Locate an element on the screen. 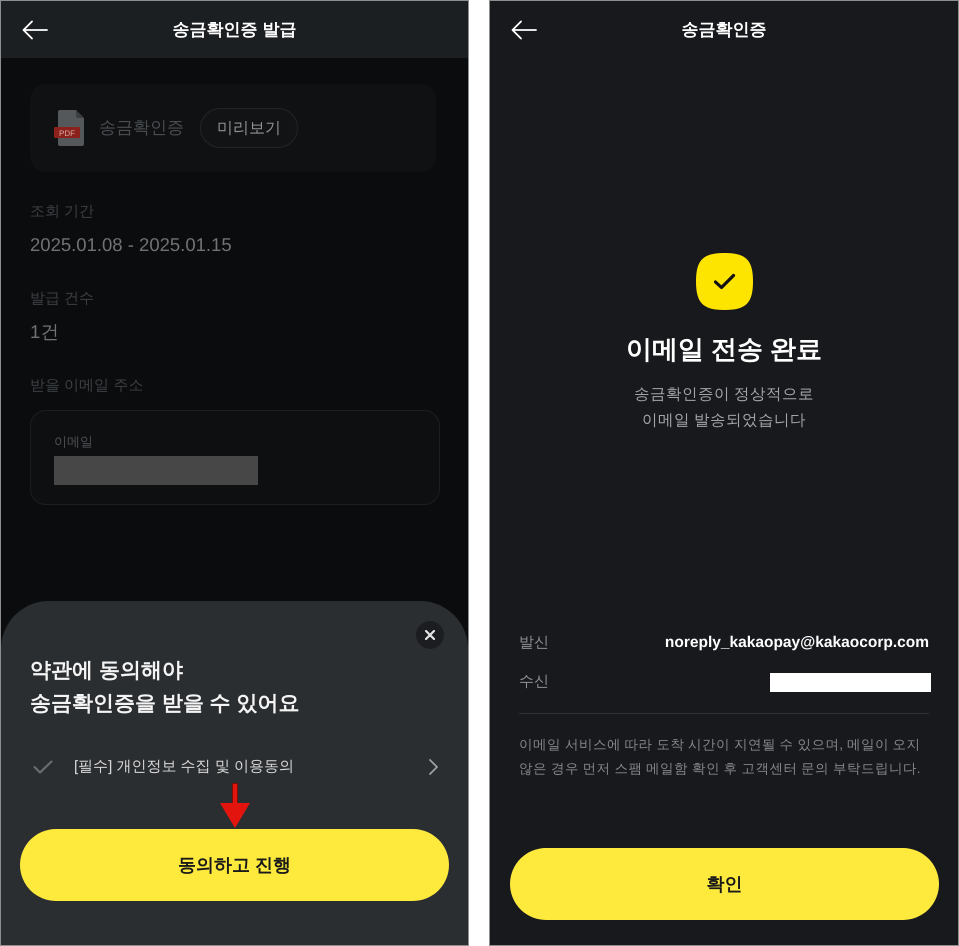  screen-title: 송금확인증 발급 is located at coordinates (234, 29).